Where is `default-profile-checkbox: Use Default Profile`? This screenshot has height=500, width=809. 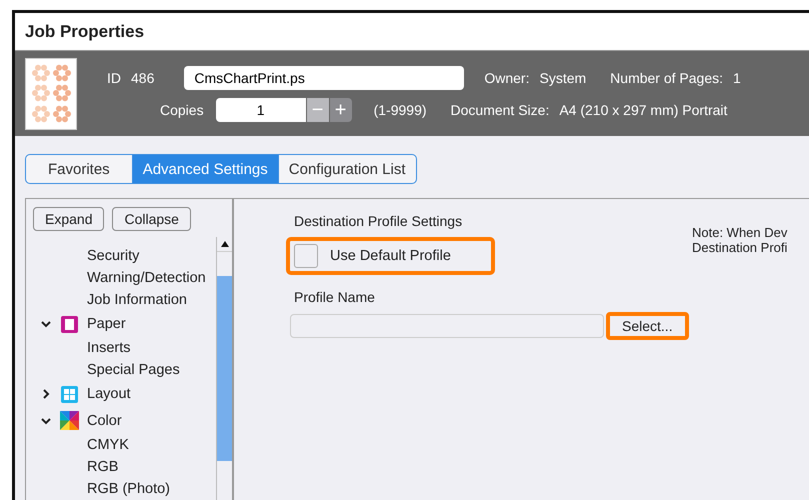 default-profile-checkbox: Use Default Profile is located at coordinates (390, 256).